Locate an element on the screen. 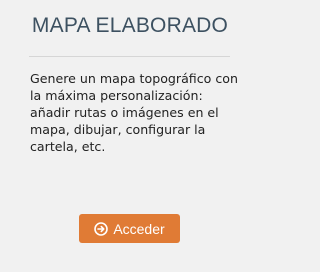 This screenshot has width=320, height=272. arrow-circle-right-icon is located at coordinates (101, 228).